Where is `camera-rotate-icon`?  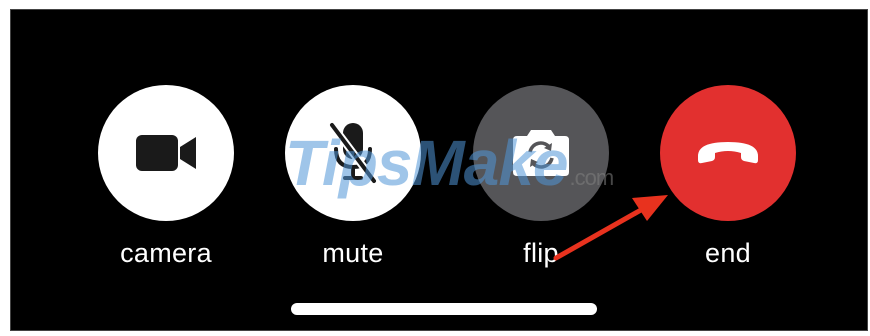 camera-rotate-icon is located at coordinates (541, 153).